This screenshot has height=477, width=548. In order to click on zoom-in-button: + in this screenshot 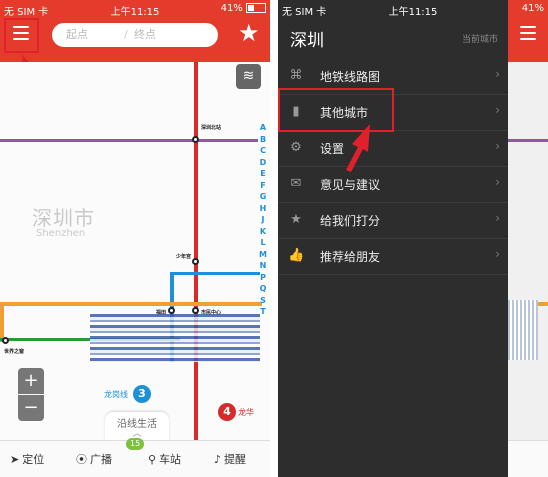, I will do `click(31, 381)`.